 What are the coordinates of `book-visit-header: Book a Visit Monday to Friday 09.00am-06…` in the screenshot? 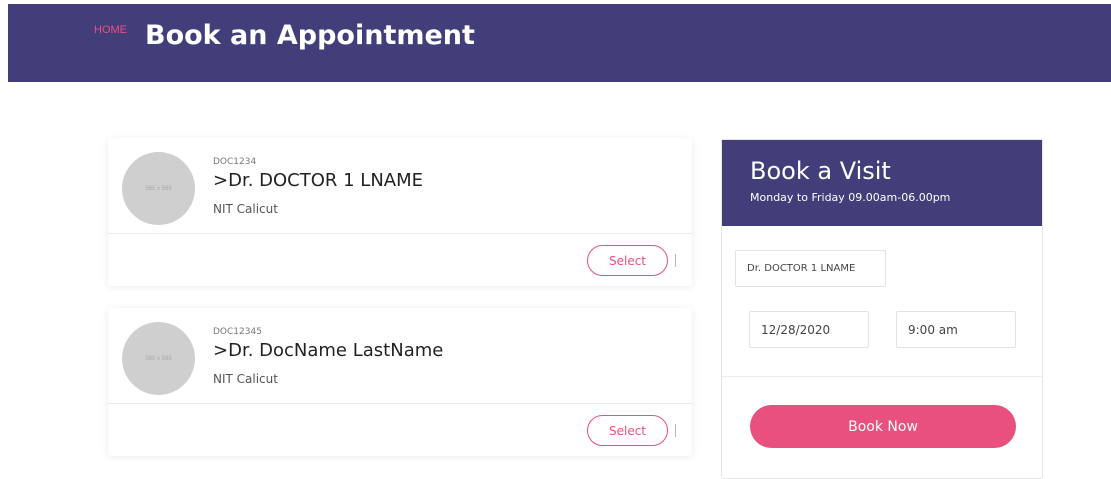 It's located at (882, 183).